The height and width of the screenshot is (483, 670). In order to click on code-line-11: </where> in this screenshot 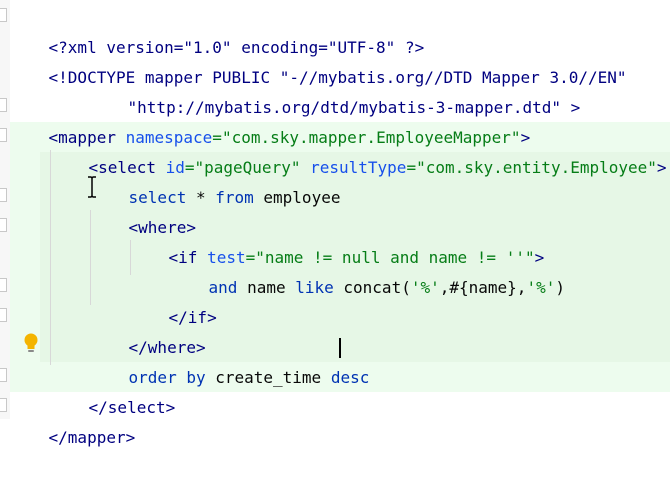, I will do `click(148, 330)`.